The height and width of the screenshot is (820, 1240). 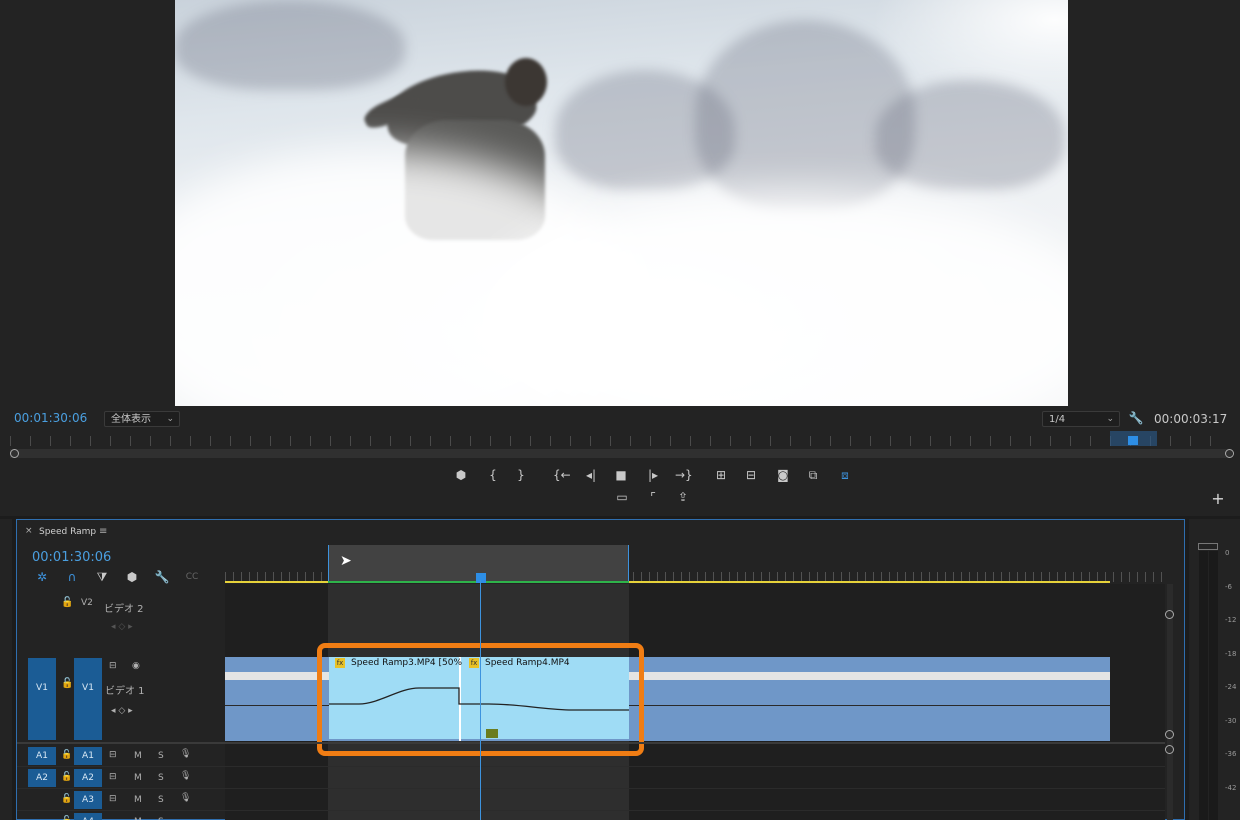 What do you see at coordinates (562, 475) in the screenshot?
I see `go-to-in-icon: {←` at bounding box center [562, 475].